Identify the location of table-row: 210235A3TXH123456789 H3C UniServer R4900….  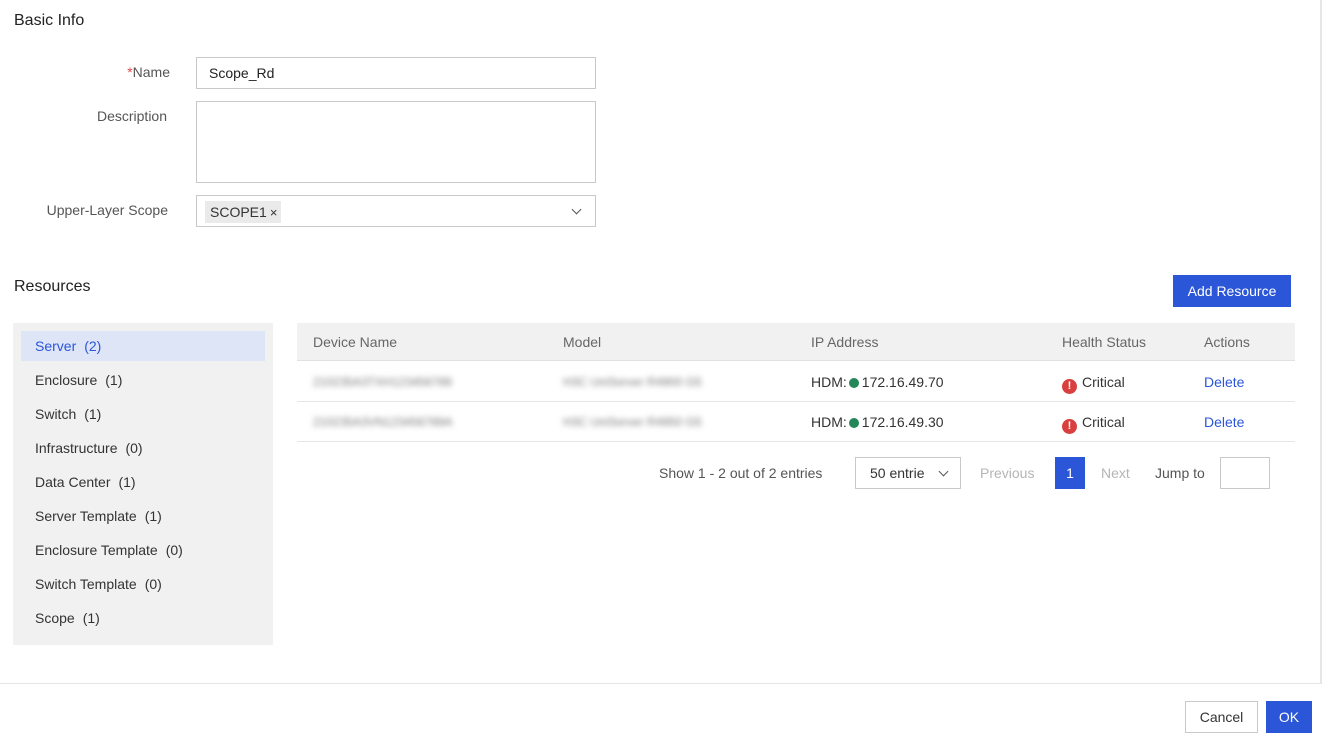
(796, 382).